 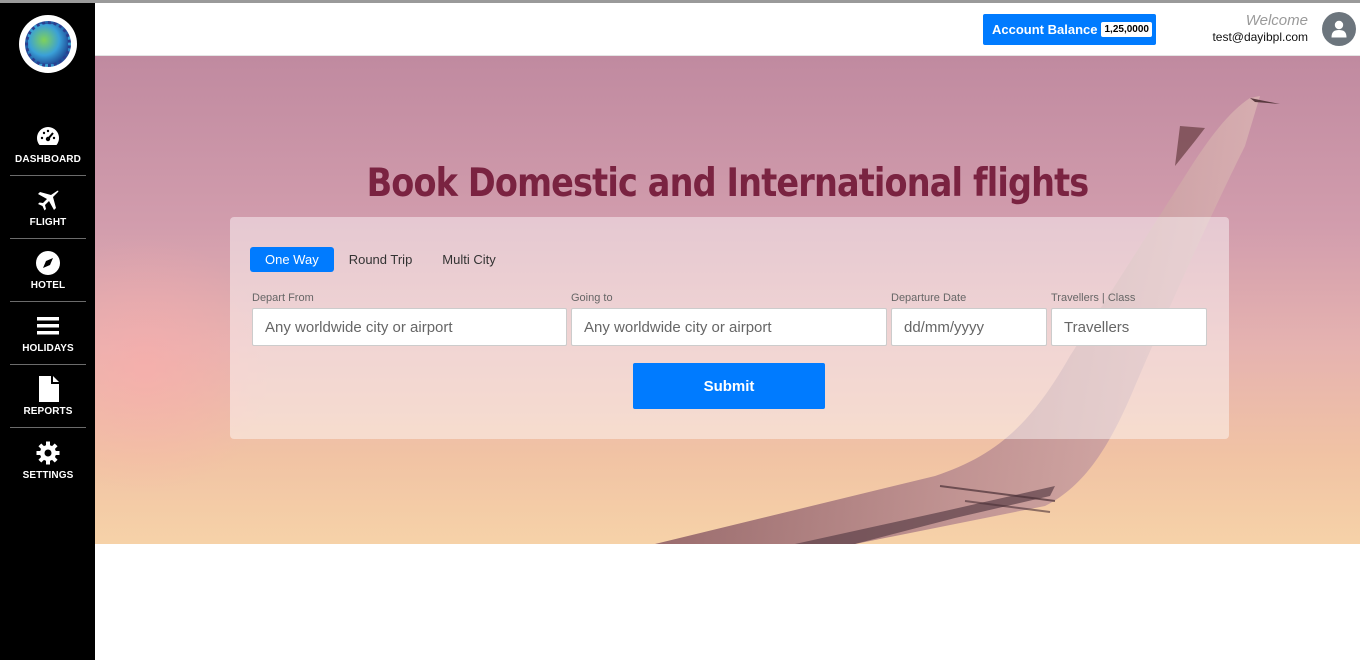 I want to click on sidebar-item-reports: REPORTS, so click(x=48, y=396).